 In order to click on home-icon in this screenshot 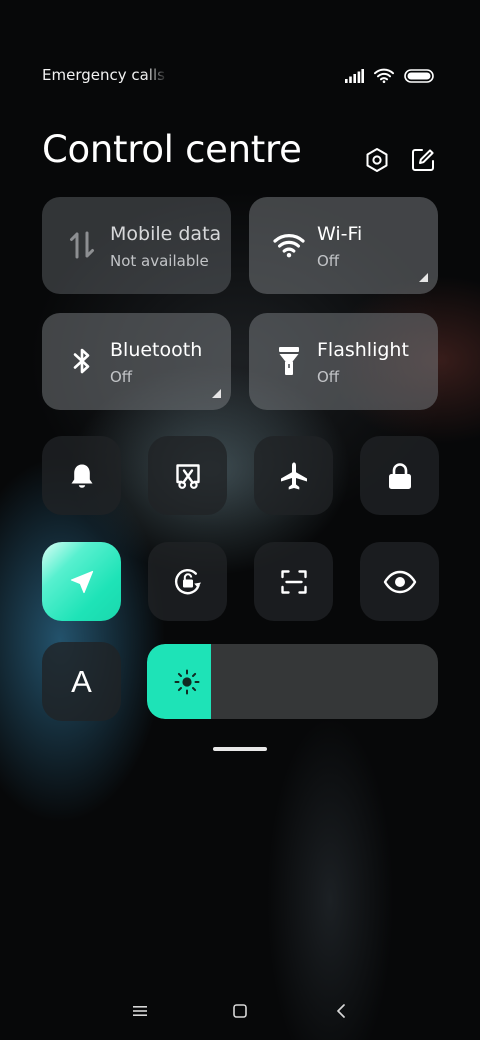, I will do `click(240, 1011)`.